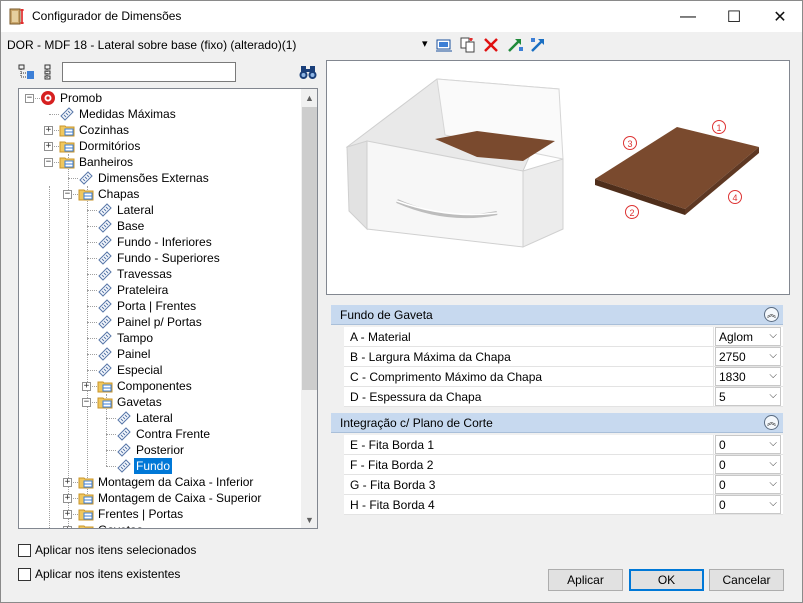 This screenshot has width=803, height=603. Describe the element at coordinates (159, 258) in the screenshot. I see `tree-node: Fundo - Superiores` at that location.